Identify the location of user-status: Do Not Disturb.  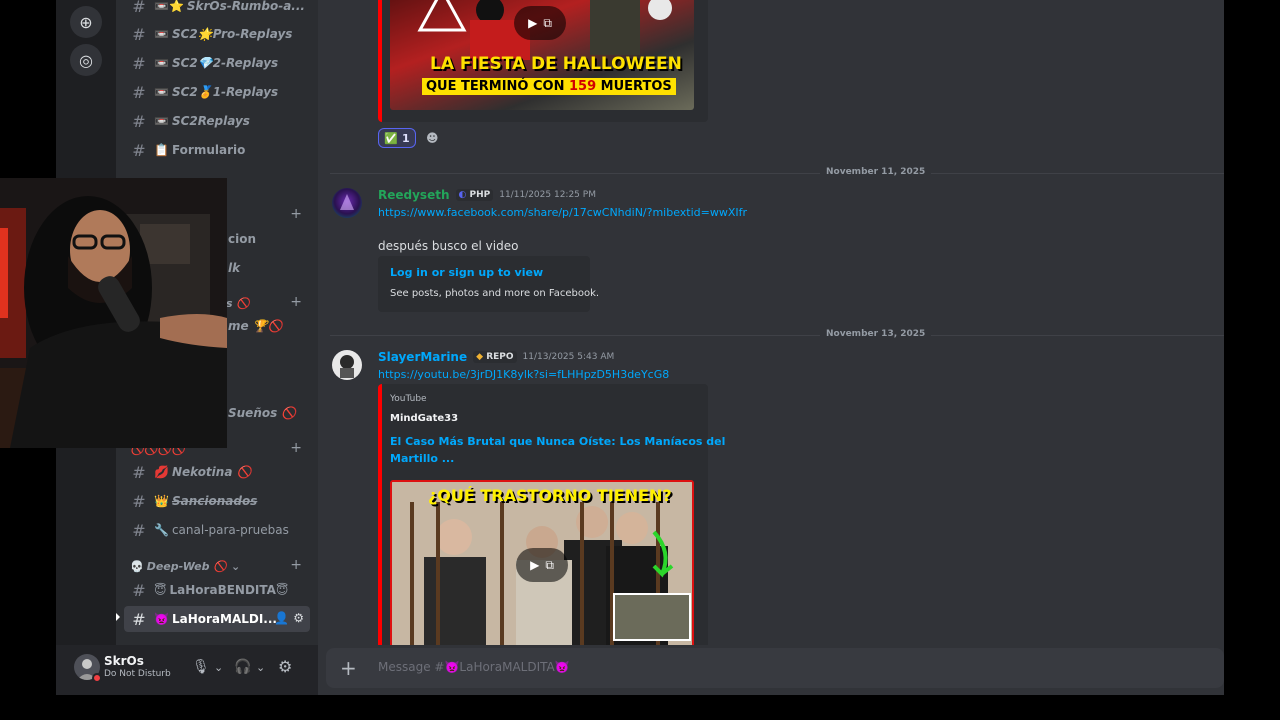
(137, 674).